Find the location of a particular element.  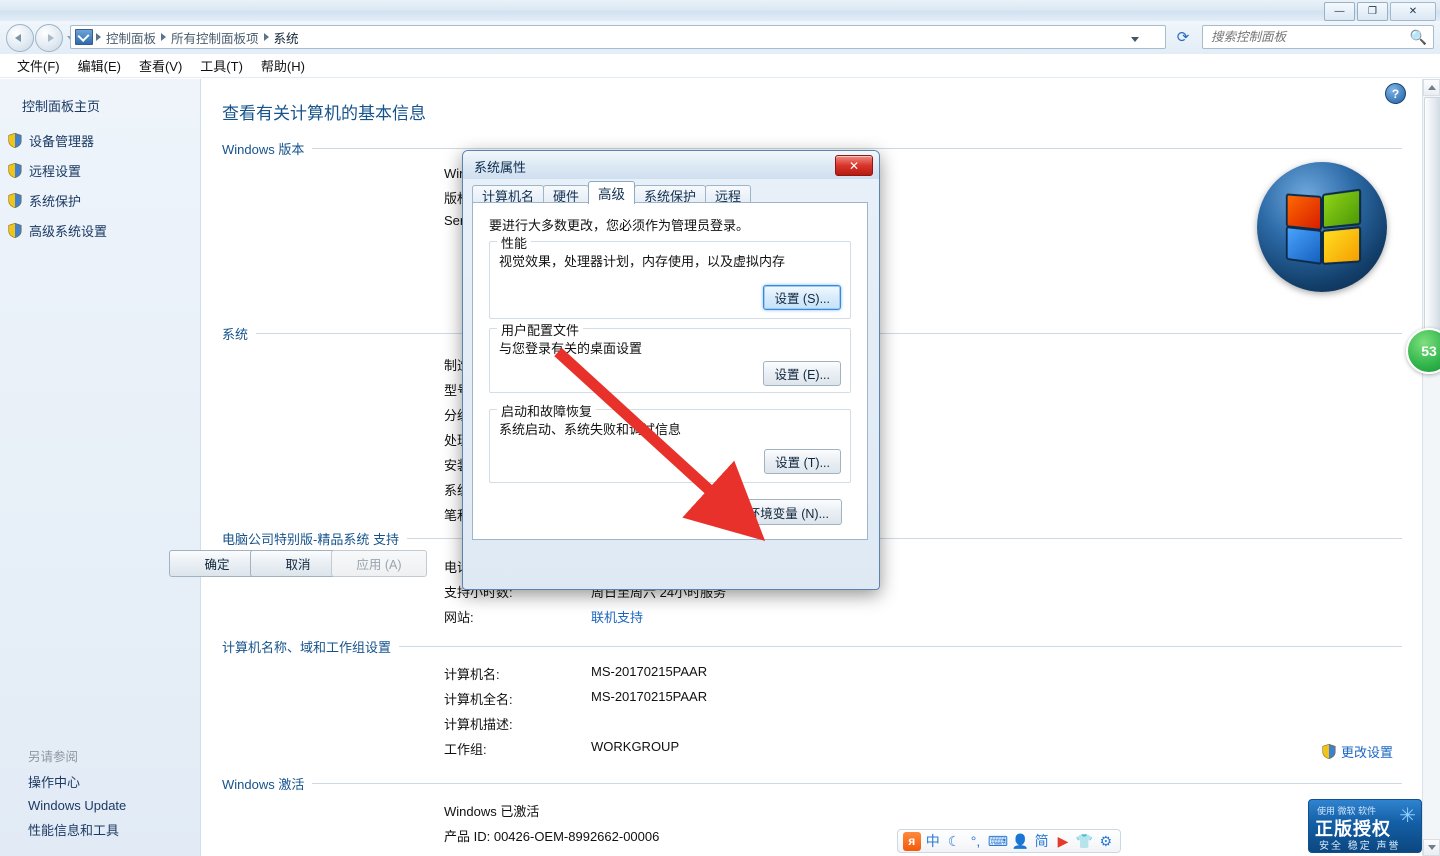

menu-view: 查看(V) is located at coordinates (160, 65).